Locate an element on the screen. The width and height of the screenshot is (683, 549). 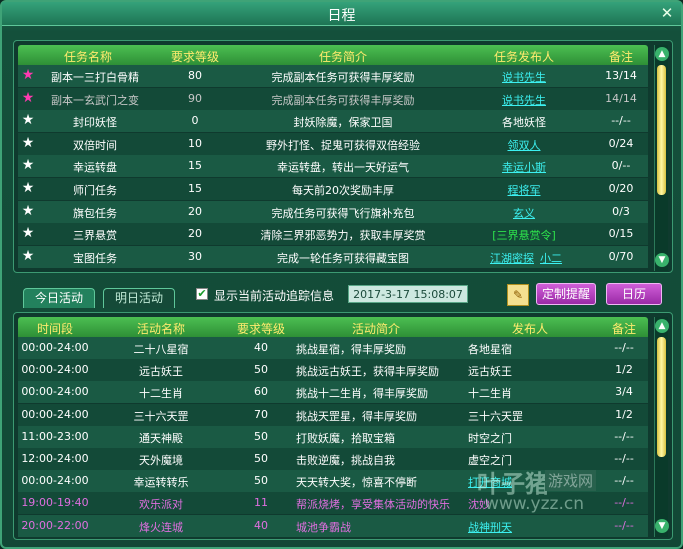
watermark-logo: 叶子猪 游戏网 www.yzz.cn is located at coordinates (562, 494).